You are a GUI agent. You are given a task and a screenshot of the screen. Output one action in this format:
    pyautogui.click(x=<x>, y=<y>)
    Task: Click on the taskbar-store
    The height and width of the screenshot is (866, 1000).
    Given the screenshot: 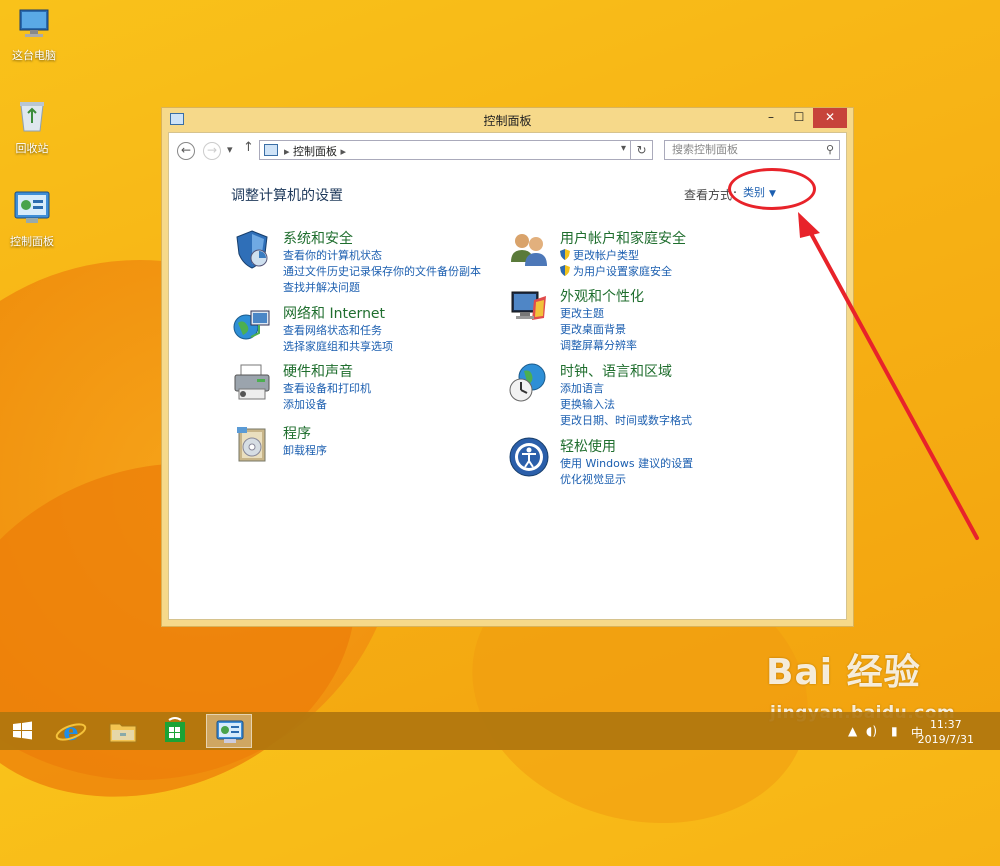 What is the action you would take?
    pyautogui.click(x=175, y=731)
    